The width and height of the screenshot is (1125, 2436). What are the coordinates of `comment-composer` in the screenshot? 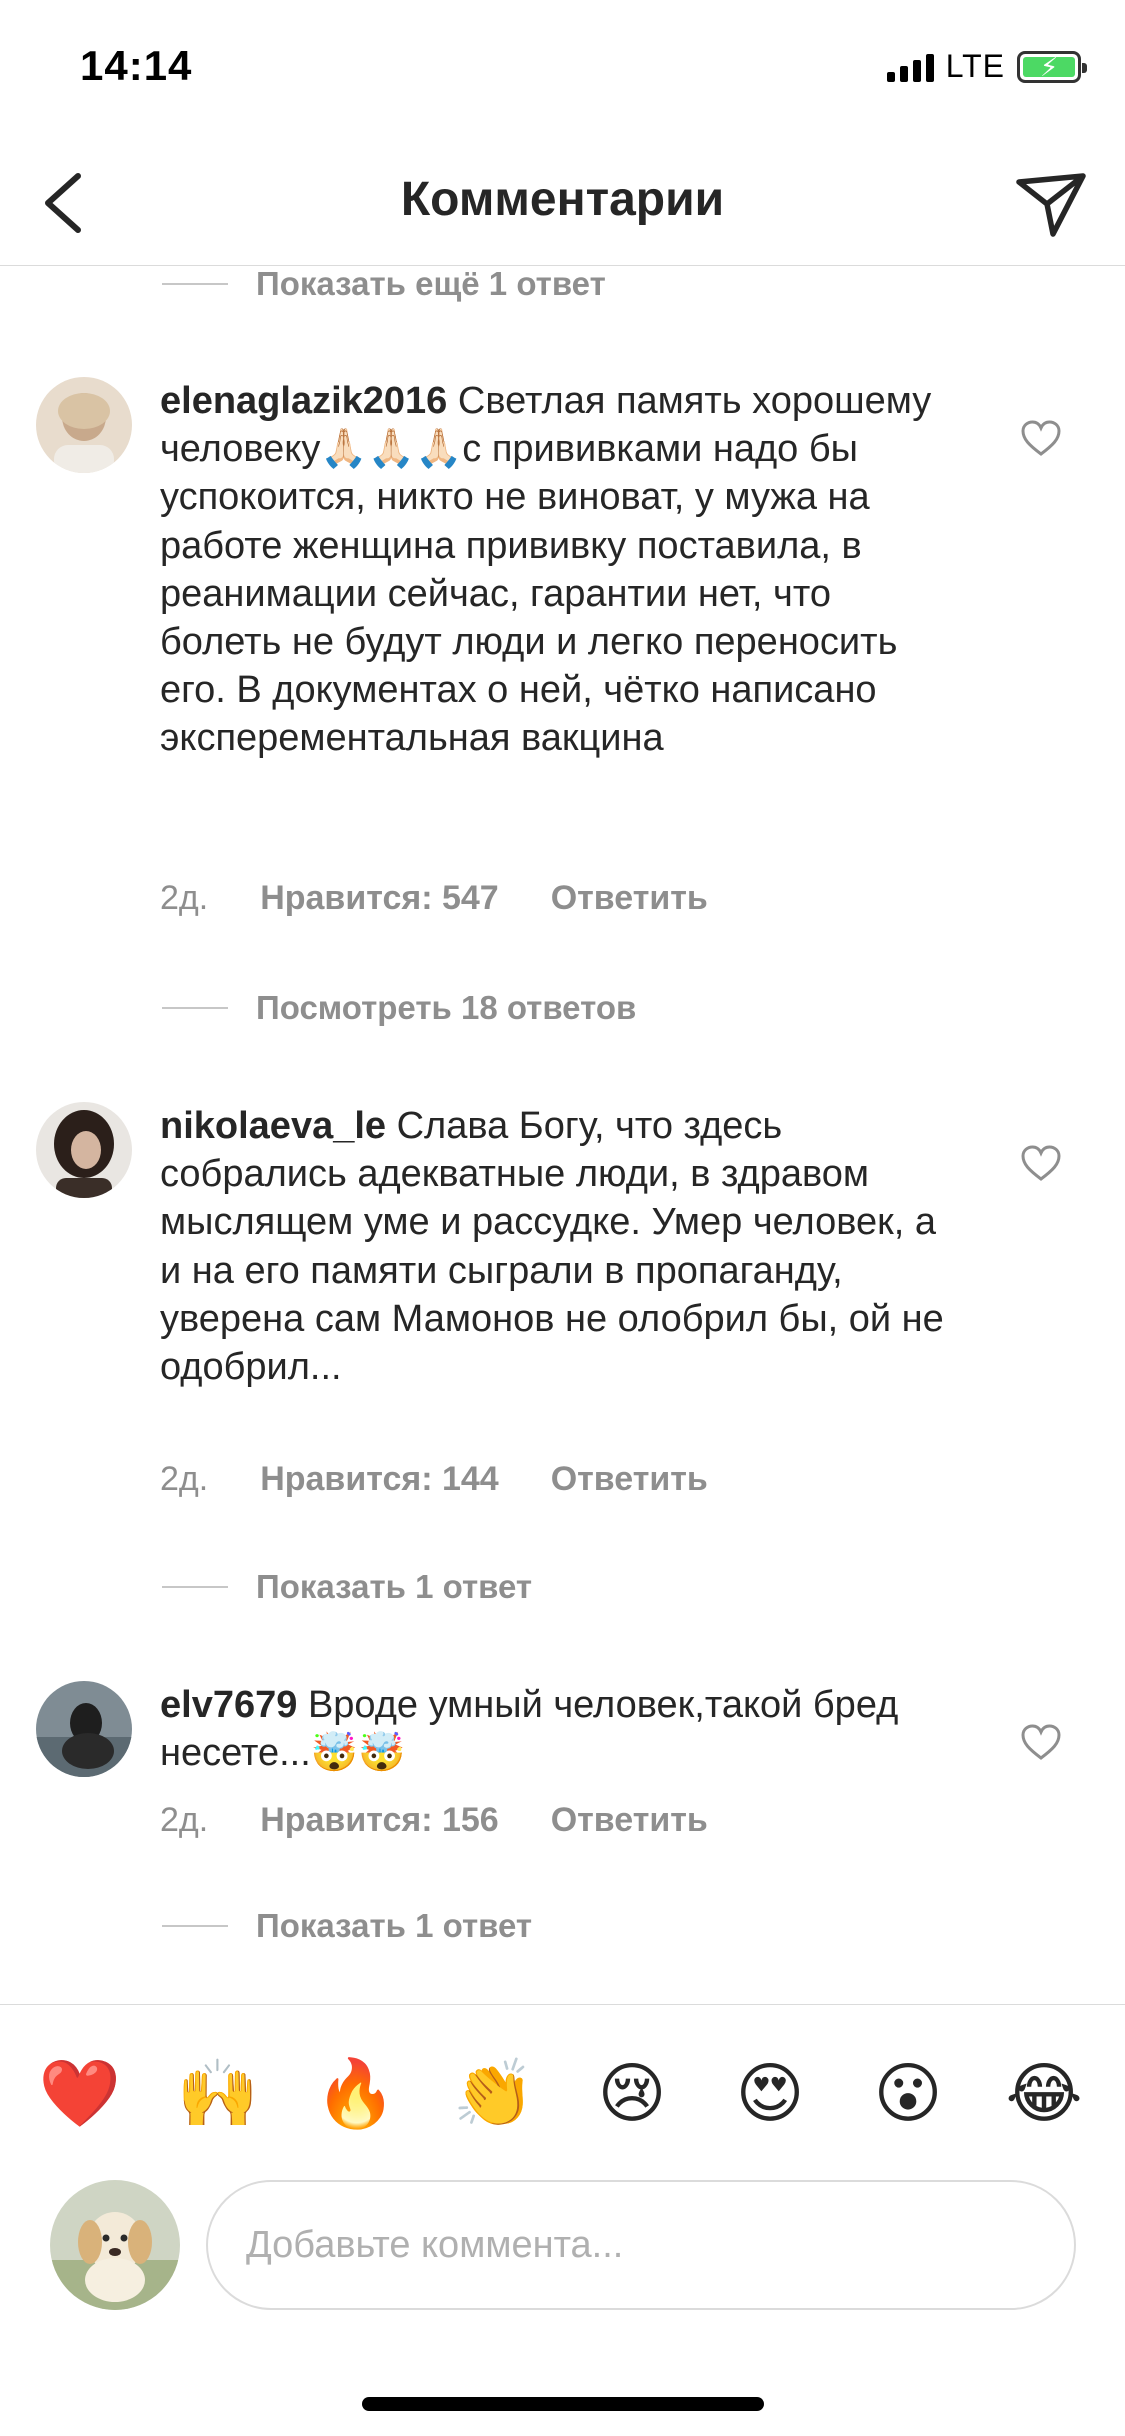 It's located at (562, 2237).